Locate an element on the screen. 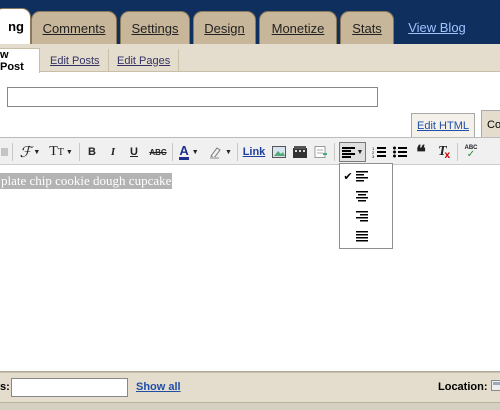 This screenshot has height=410, width=500. show-all-link: Show all is located at coordinates (158, 387).